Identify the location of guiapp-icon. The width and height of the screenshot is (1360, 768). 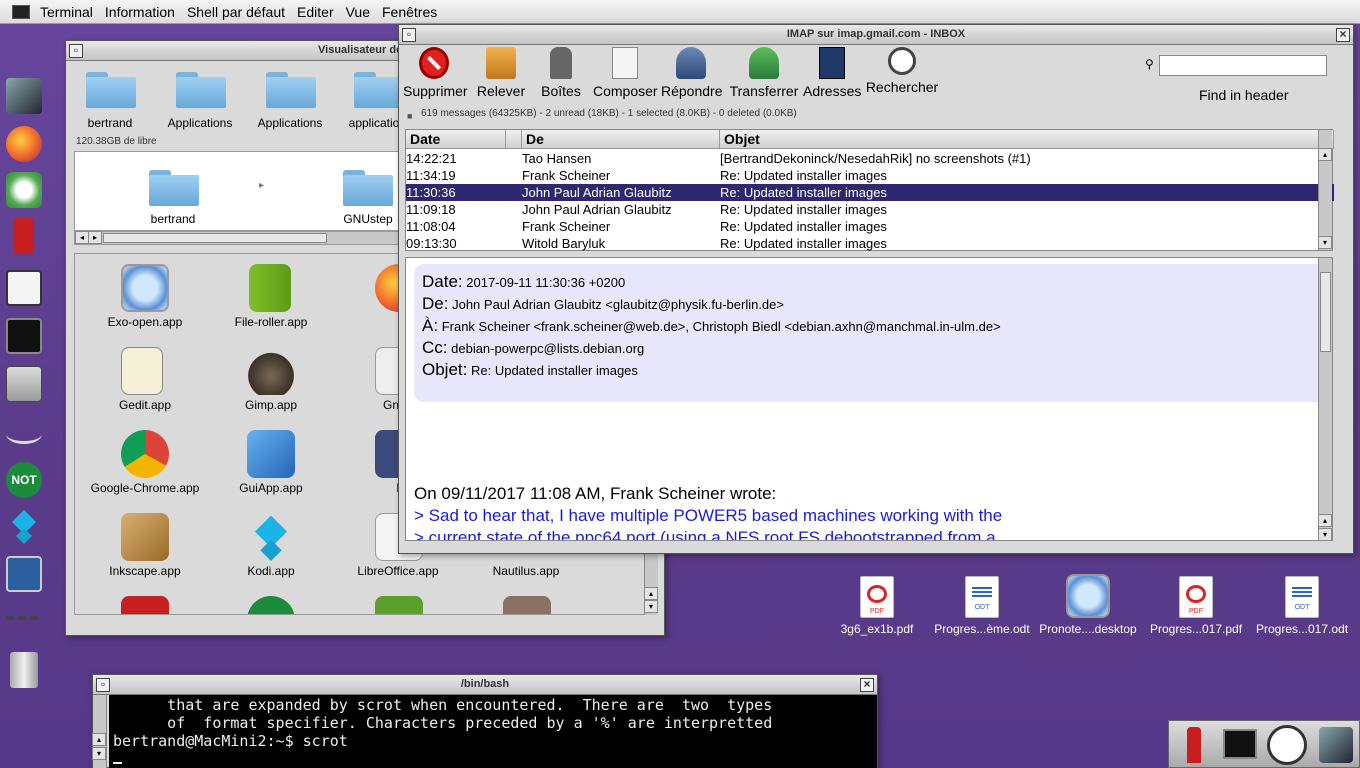
(271, 454).